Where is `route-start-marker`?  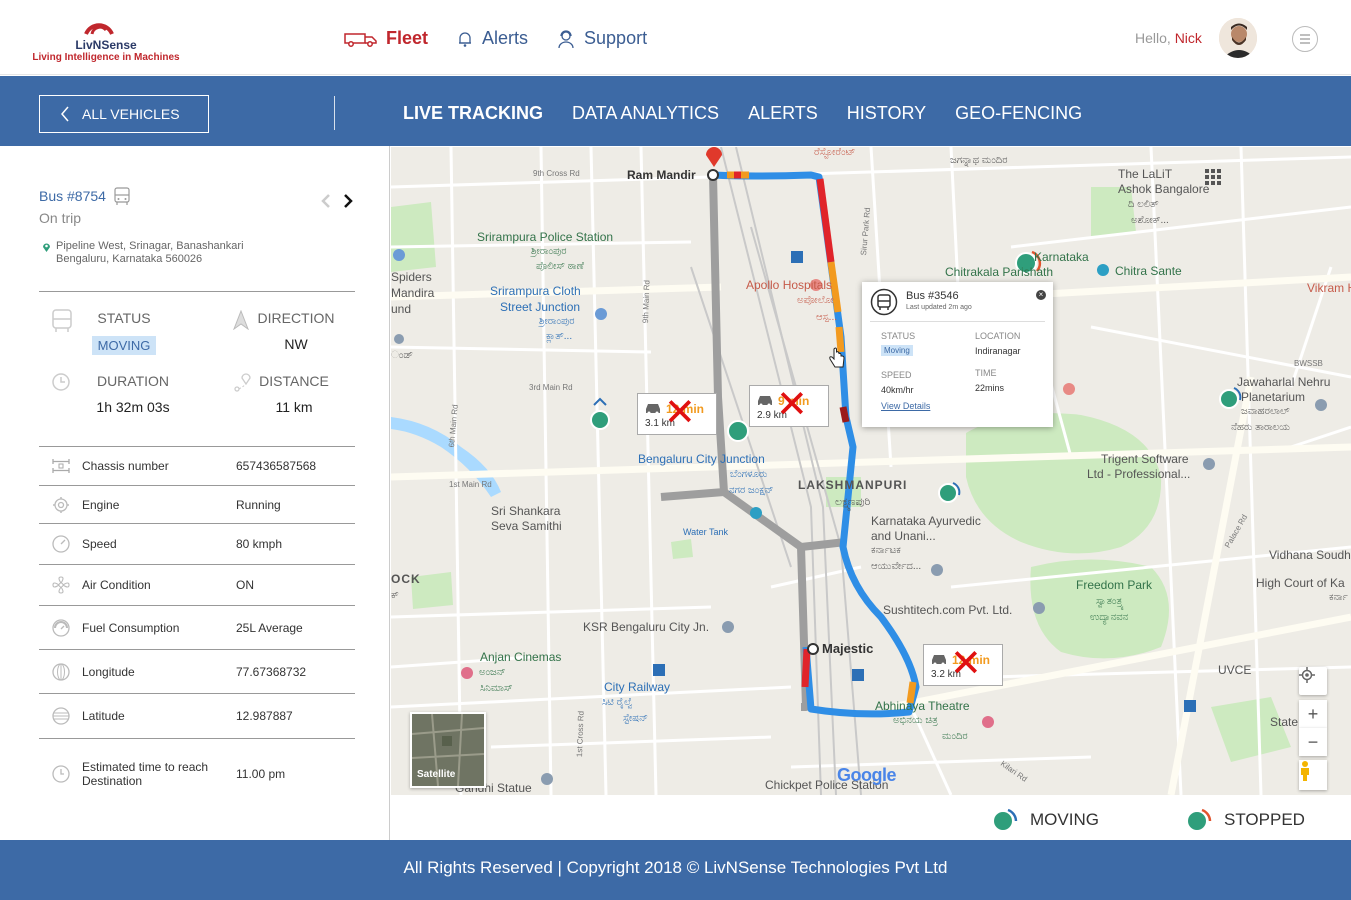
route-start-marker is located at coordinates (713, 175).